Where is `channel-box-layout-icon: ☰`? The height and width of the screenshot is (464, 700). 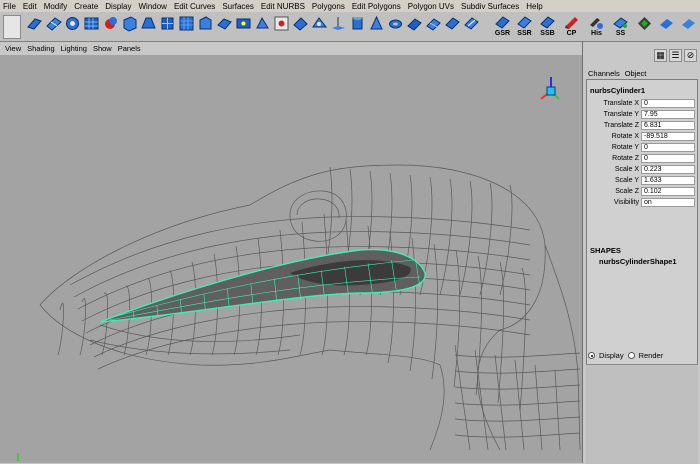
channel-box-layout-icon: ☰ is located at coordinates (675, 55).